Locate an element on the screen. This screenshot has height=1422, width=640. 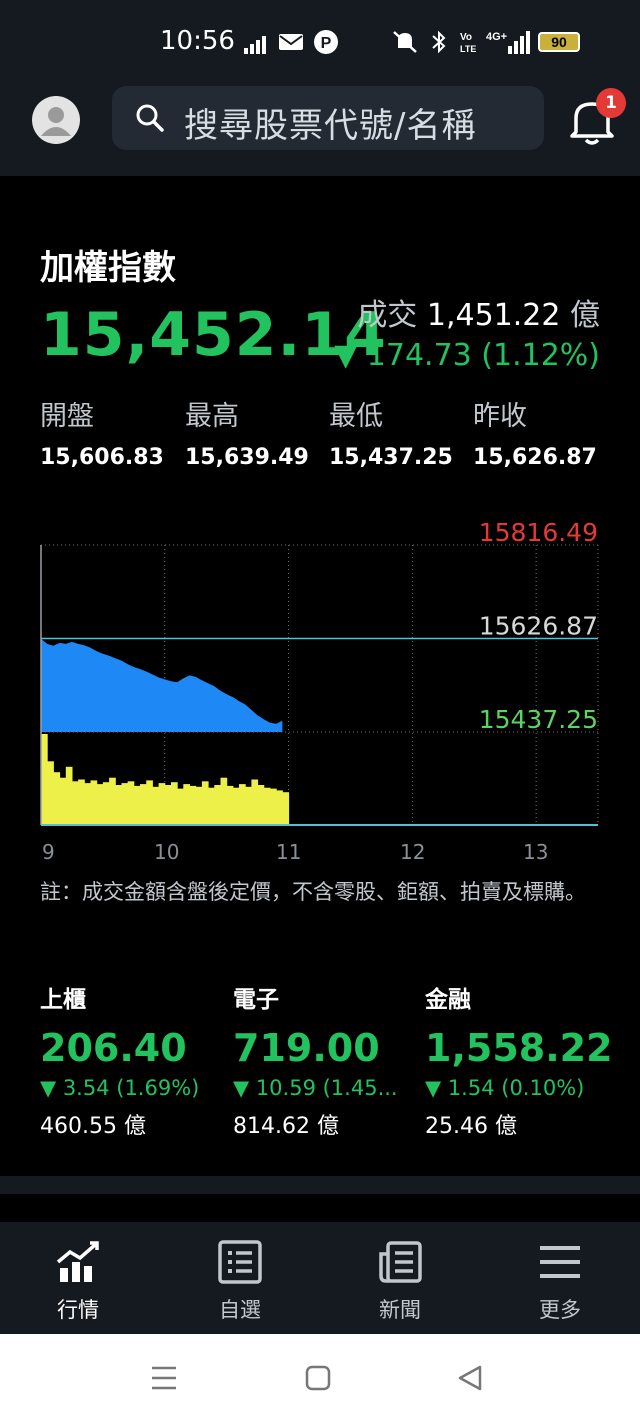
sub-index-value: 719.00 is located at coordinates (306, 1048).